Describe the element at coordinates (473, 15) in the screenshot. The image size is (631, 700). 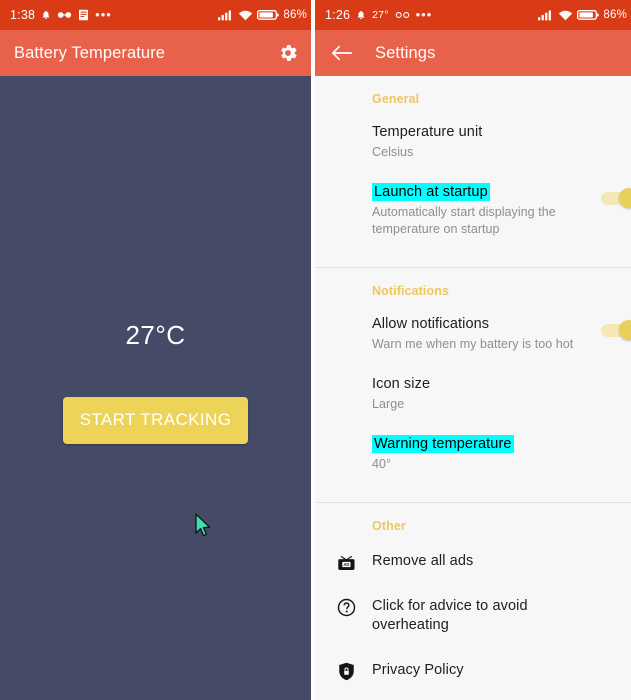
I see `right-status-bar: 1:26 27° ••• 86%` at that location.